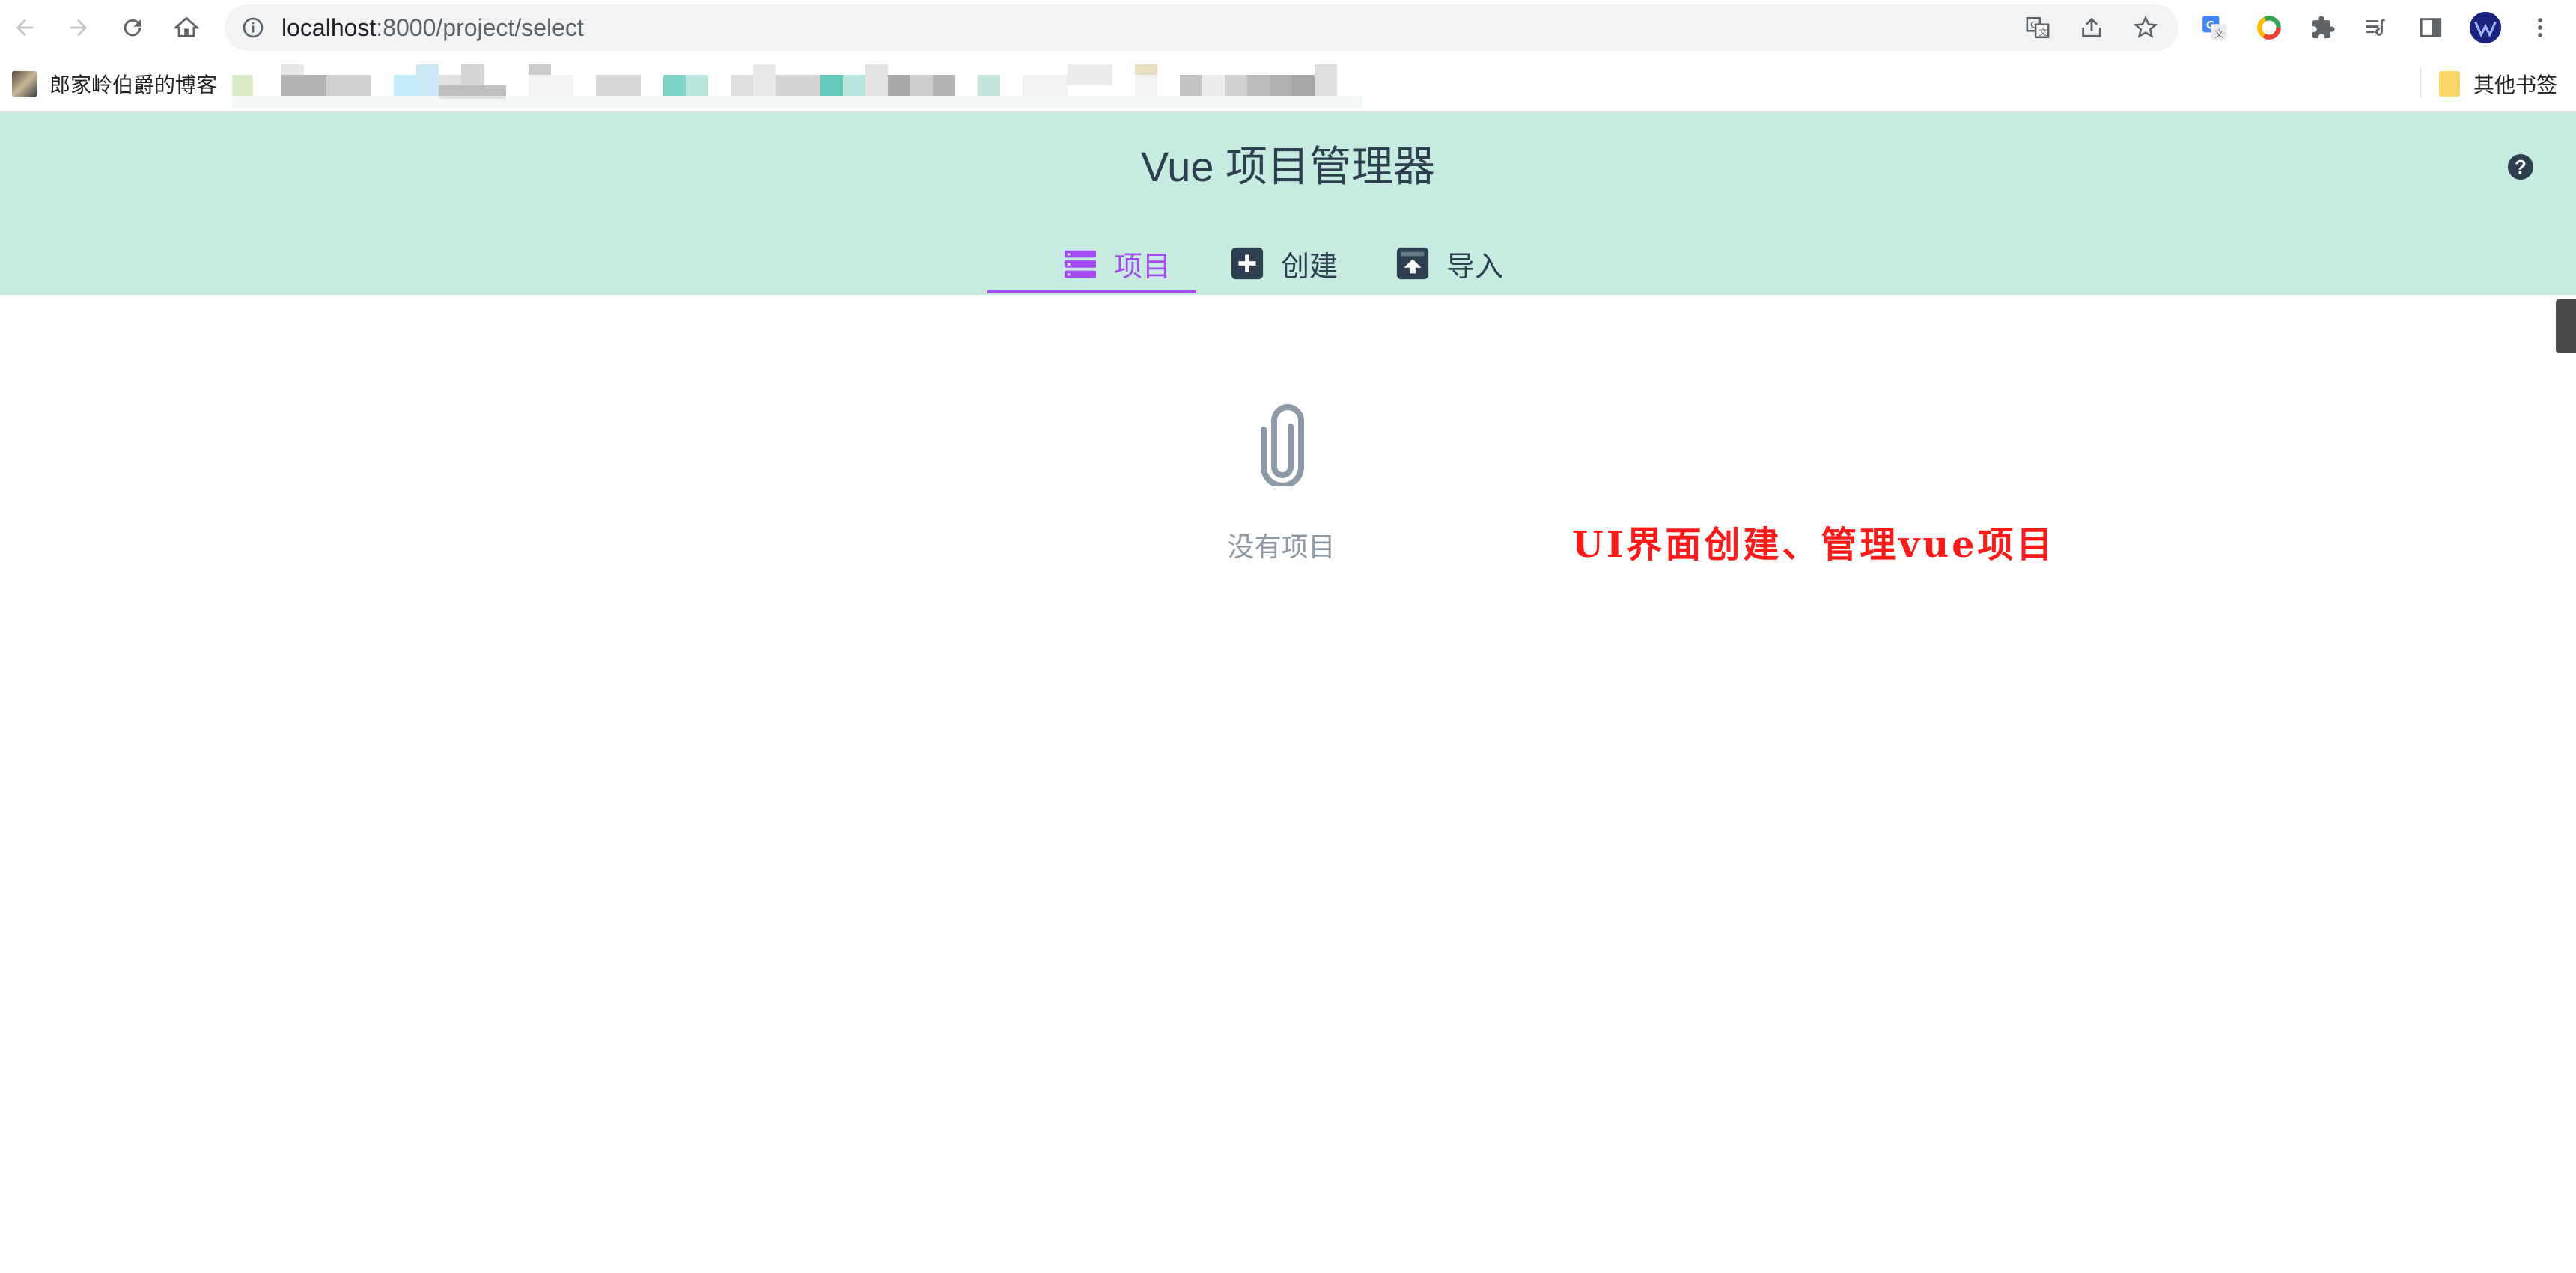 This screenshot has width=2576, height=1273. I want to click on active-tab-indicator, so click(1091, 292).